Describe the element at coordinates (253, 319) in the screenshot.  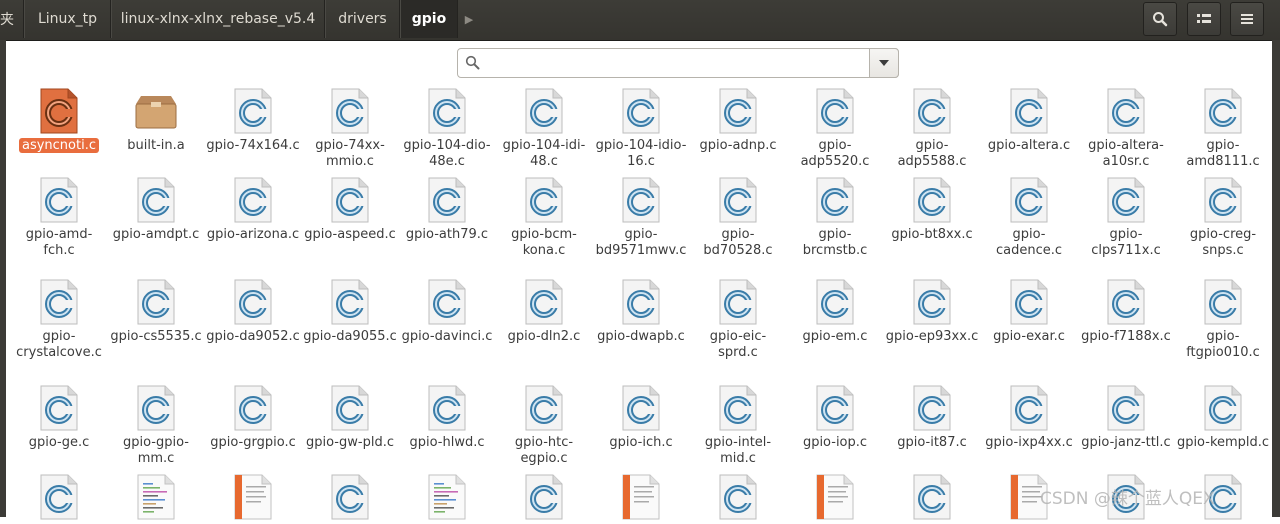
I see `file-item: gpio-da9052.c` at that location.